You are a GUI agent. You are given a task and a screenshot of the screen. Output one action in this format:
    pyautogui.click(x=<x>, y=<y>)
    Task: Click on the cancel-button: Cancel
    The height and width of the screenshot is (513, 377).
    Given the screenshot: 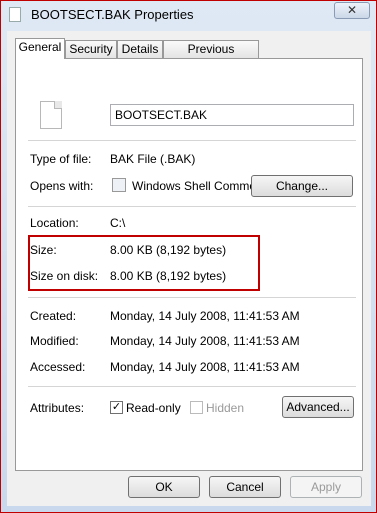 What is the action you would take?
    pyautogui.click(x=245, y=487)
    